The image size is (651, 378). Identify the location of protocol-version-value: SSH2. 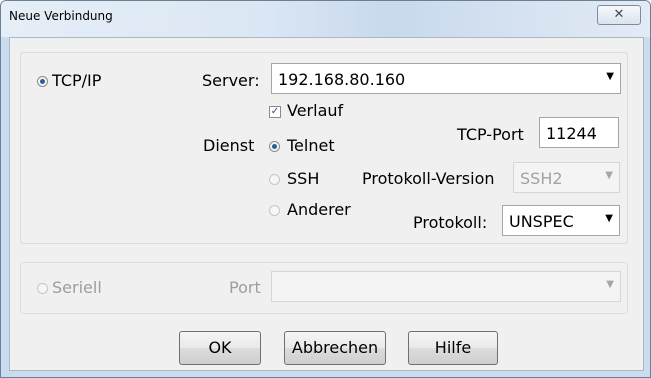
(541, 178).